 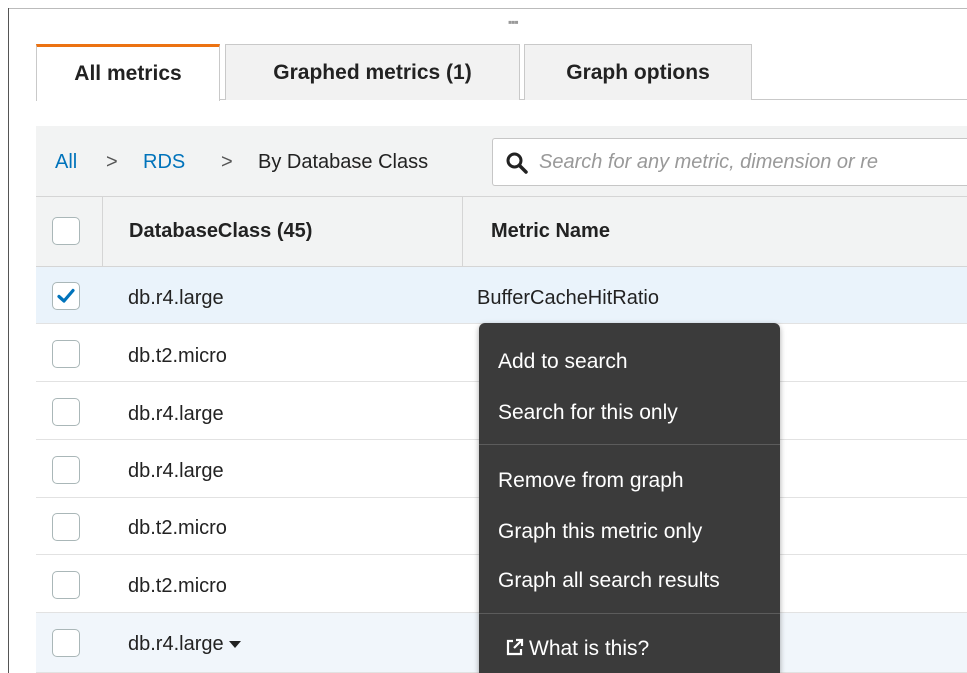 I want to click on menu-item-label: What is this?, so click(x=589, y=648).